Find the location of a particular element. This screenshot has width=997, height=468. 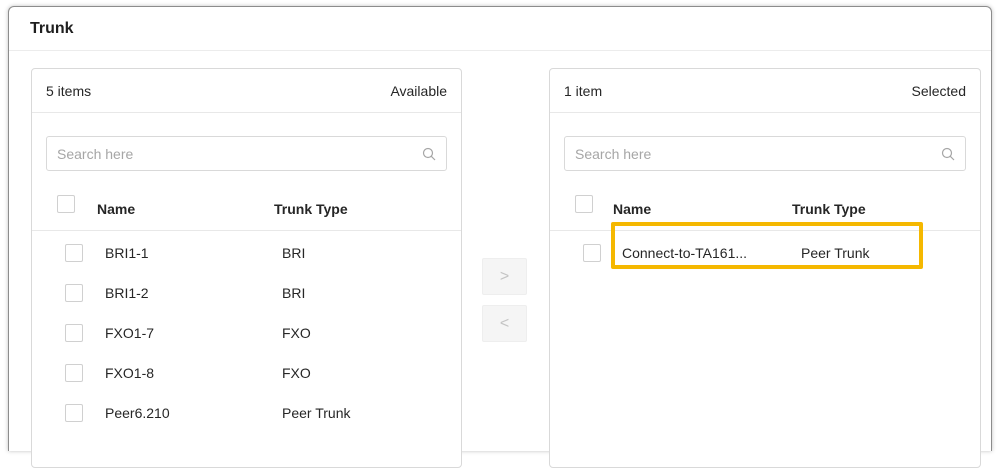

available-col-name: Name is located at coordinates (116, 209).